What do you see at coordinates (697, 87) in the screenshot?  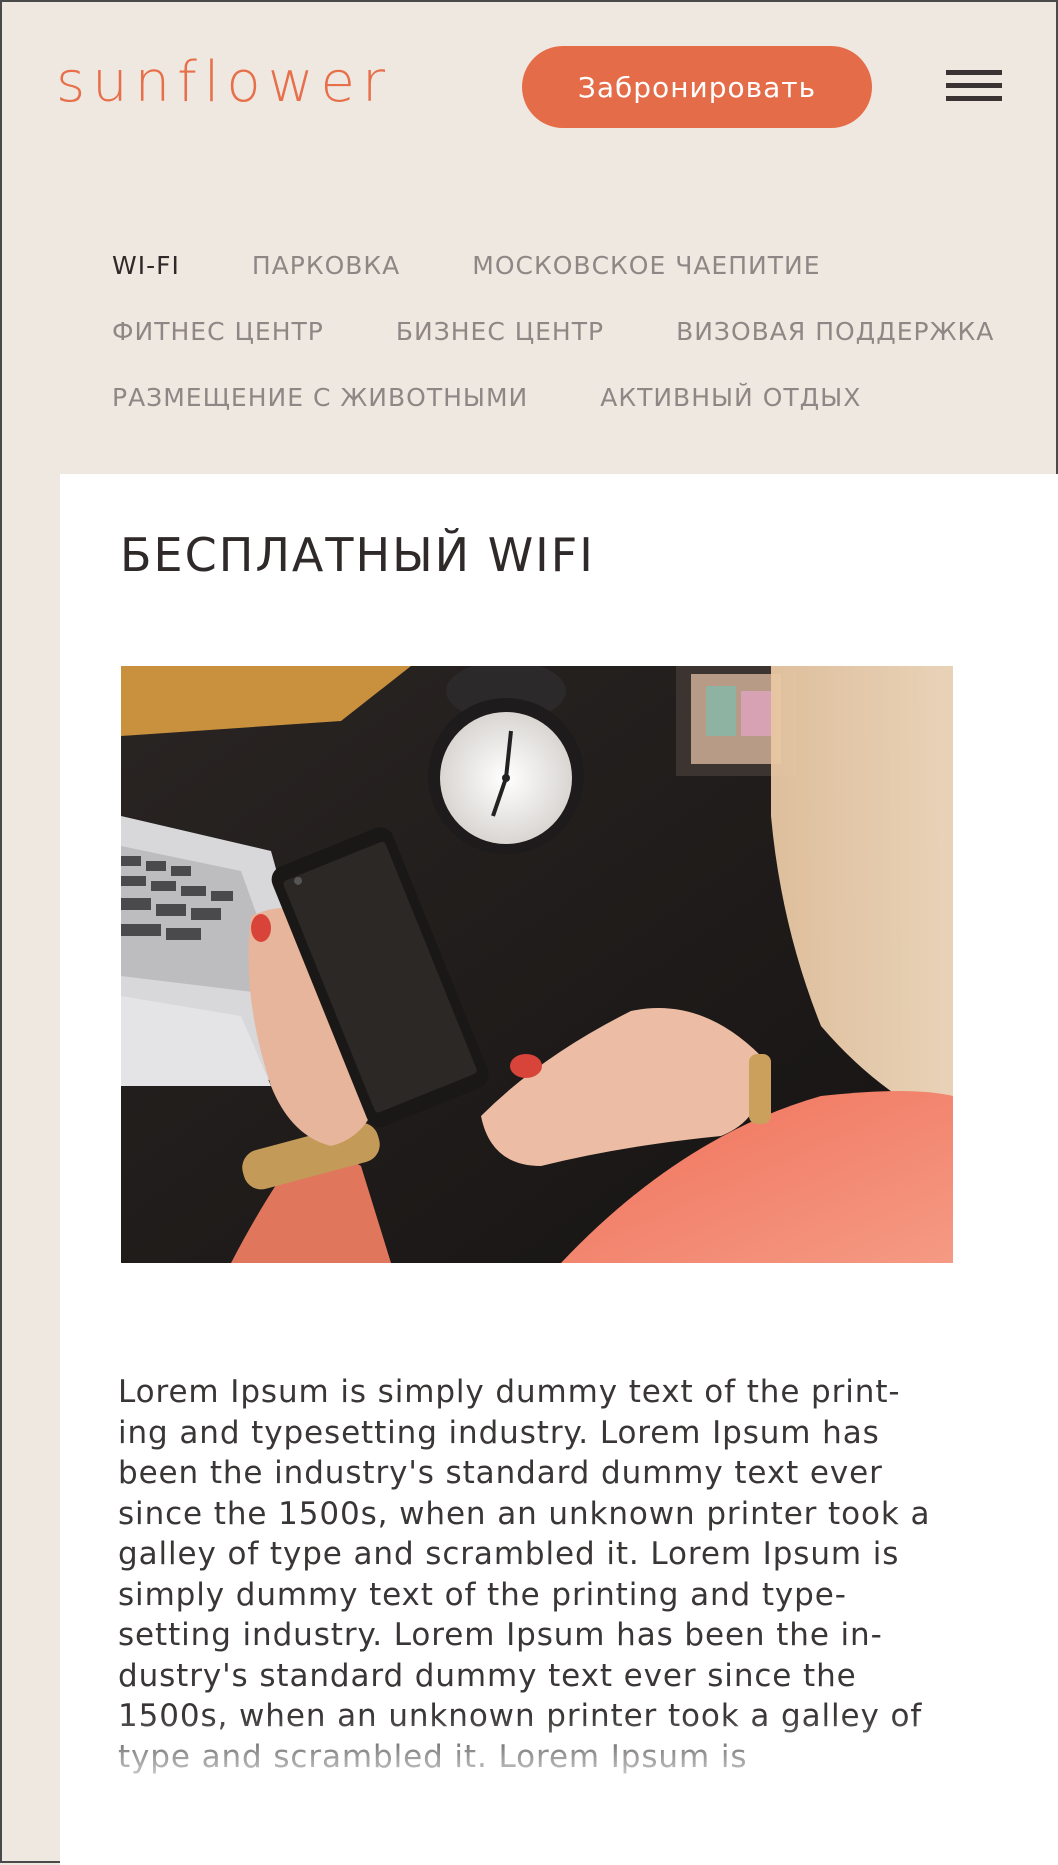 I see `book-button: Забронировать` at bounding box center [697, 87].